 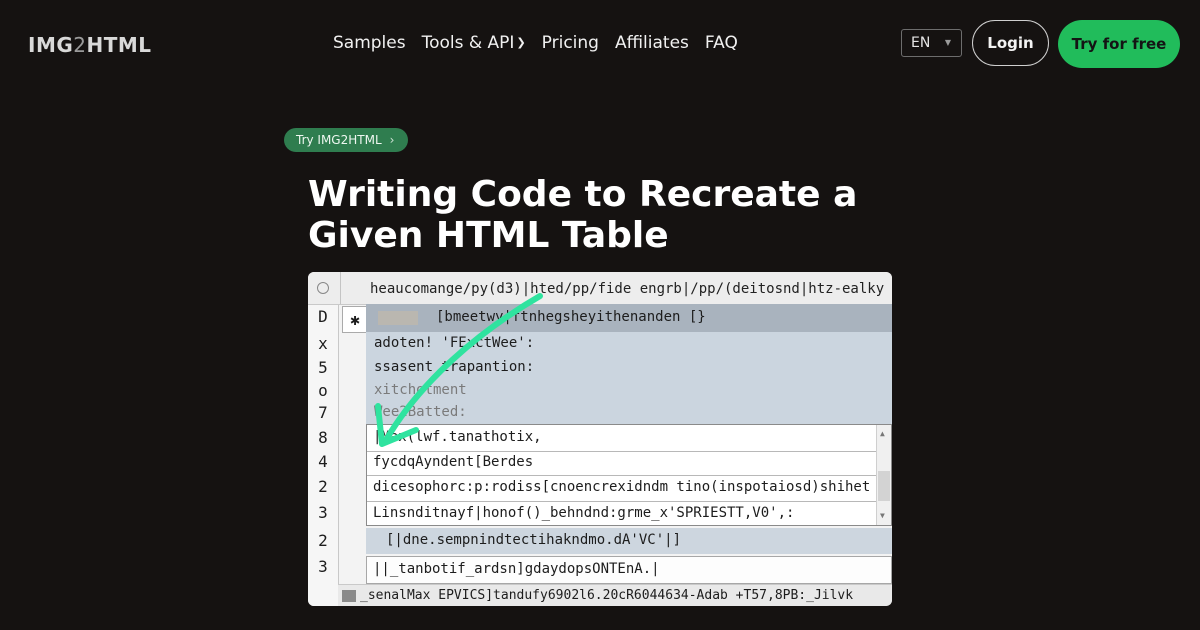 I want to click on logo: IMG2HTML, so click(x=90, y=45).